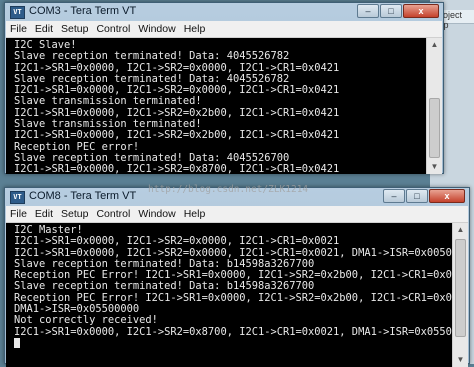 This screenshot has width=474, height=367. I want to click on com8-window-controls: – □ x, so click(424, 196).